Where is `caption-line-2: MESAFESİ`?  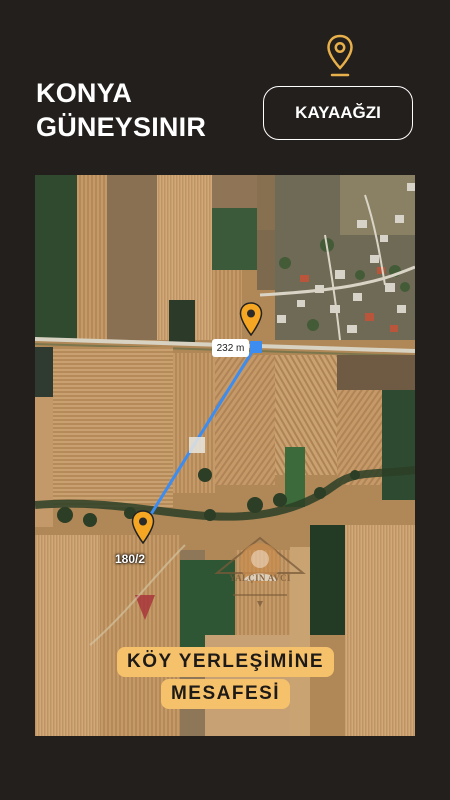 caption-line-2: MESAFESİ is located at coordinates (225, 694).